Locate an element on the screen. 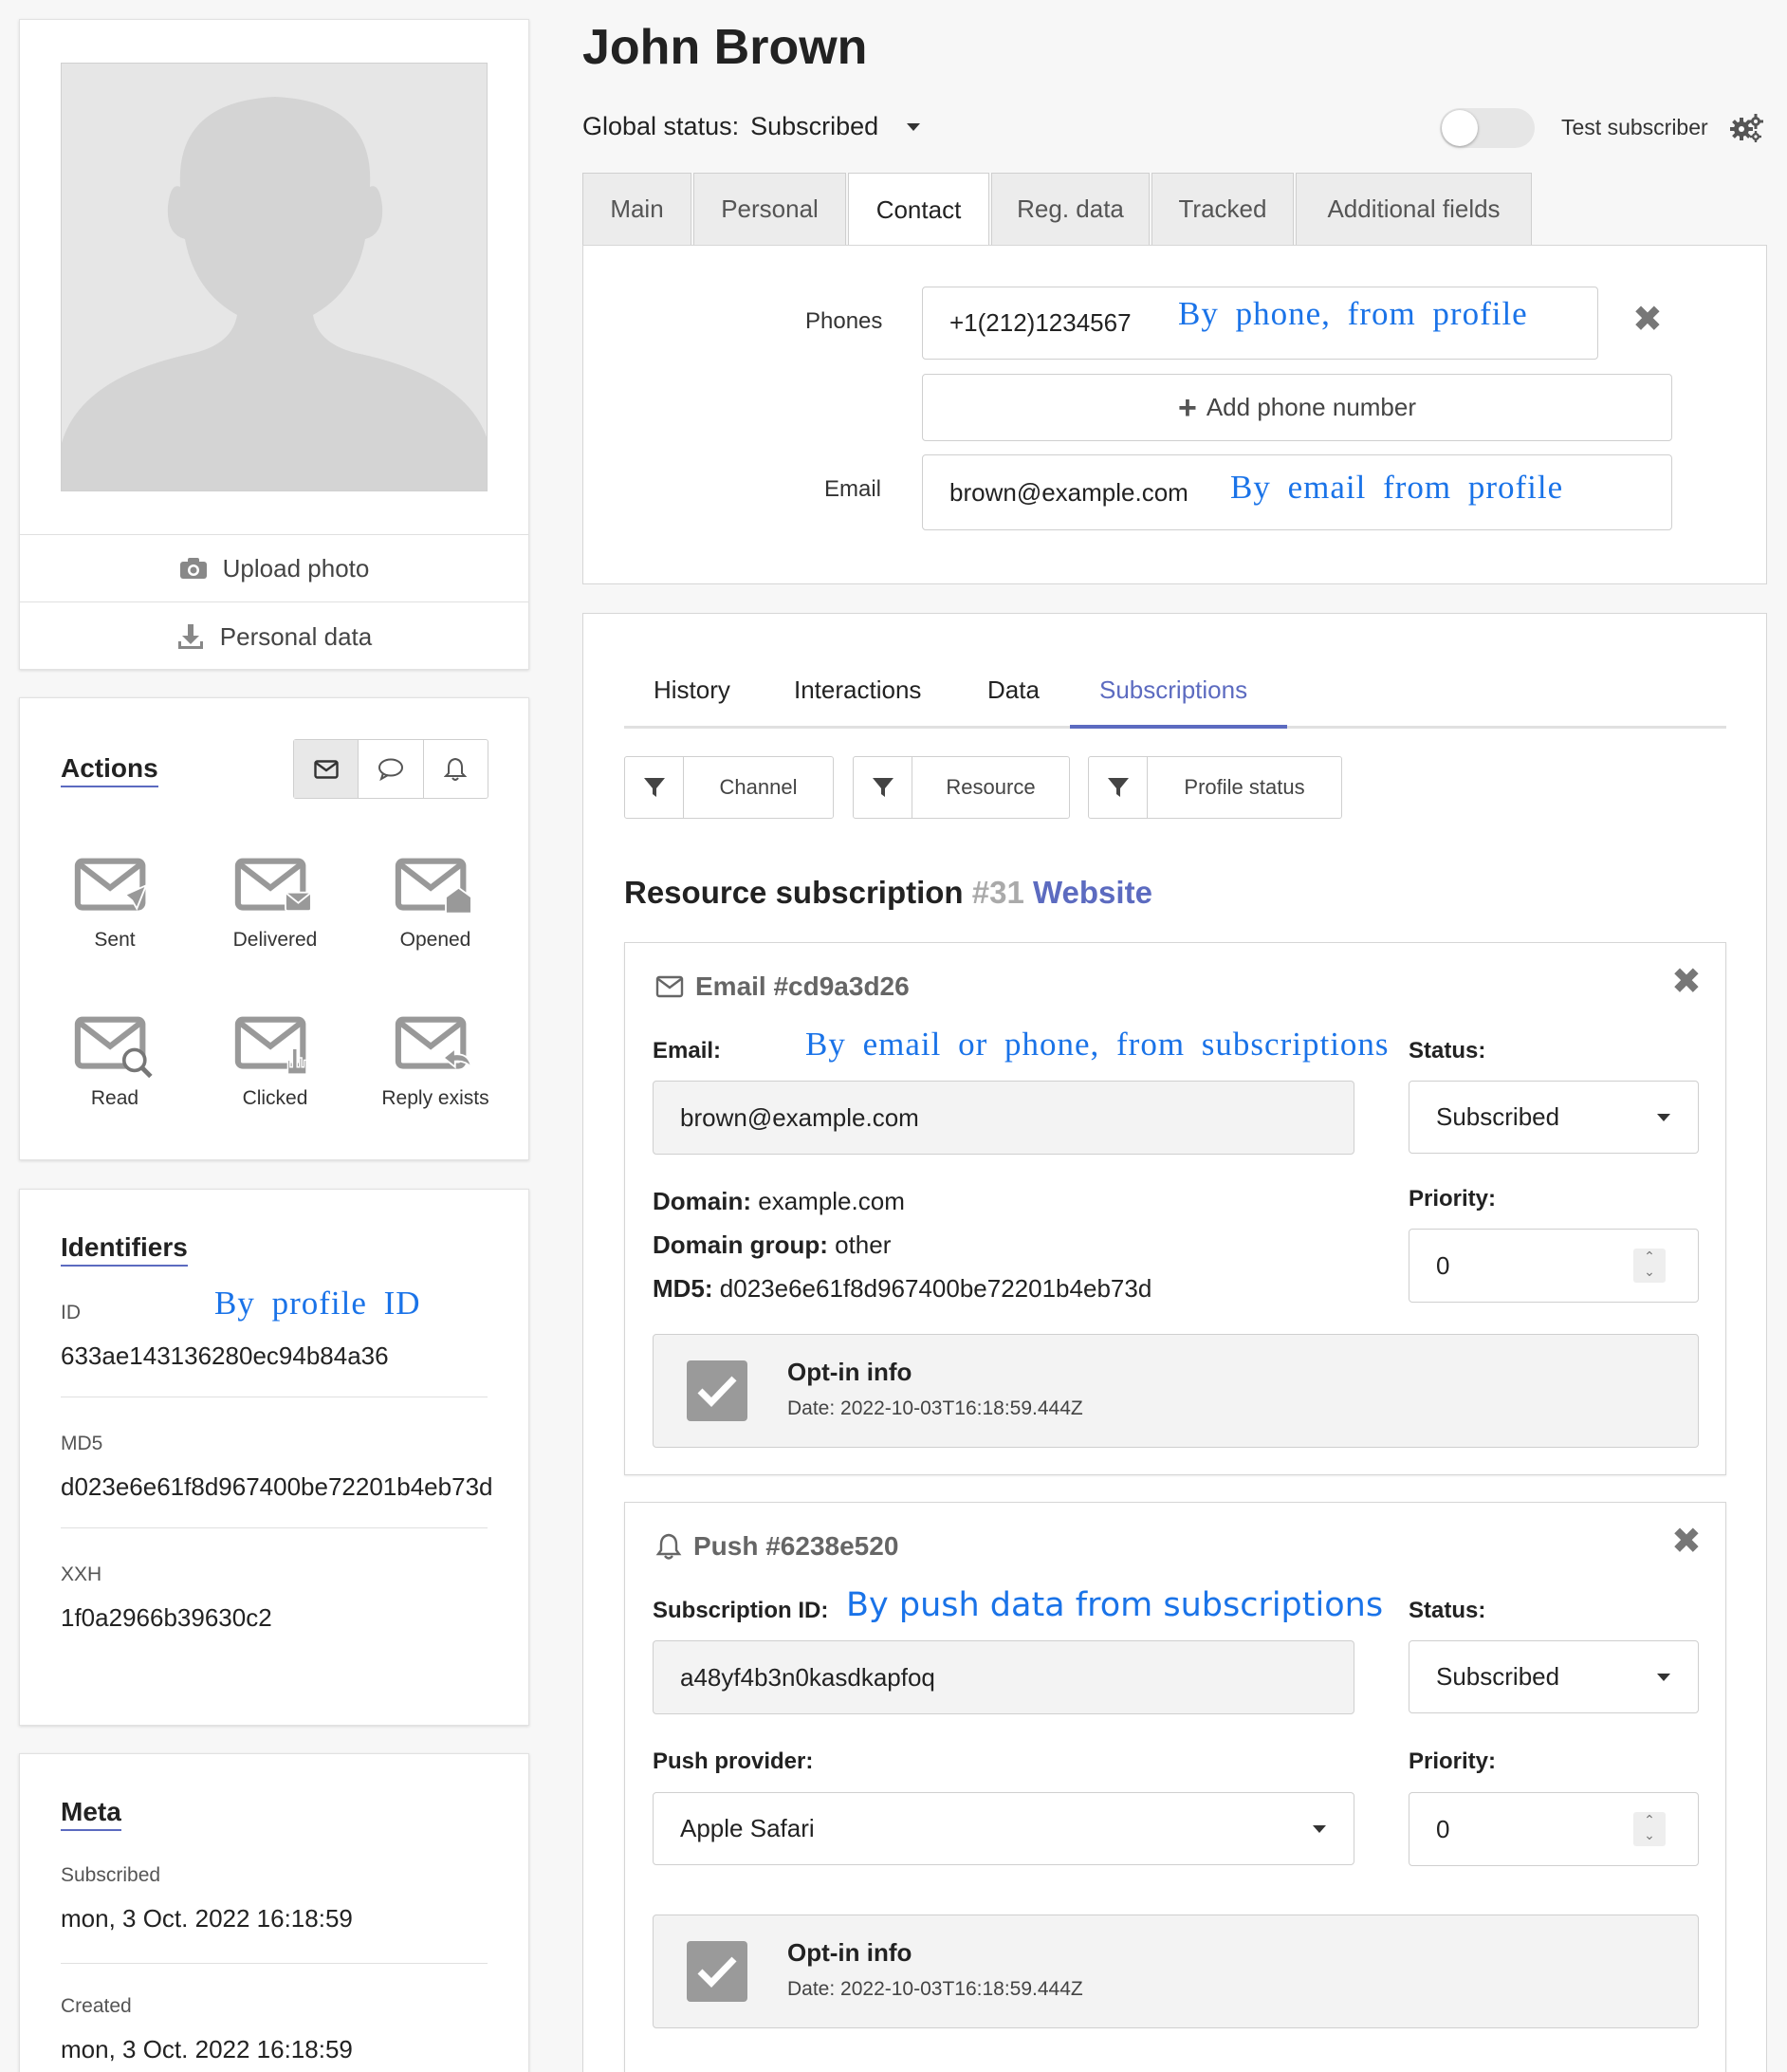  bell-icon is located at coordinates (668, 1546).